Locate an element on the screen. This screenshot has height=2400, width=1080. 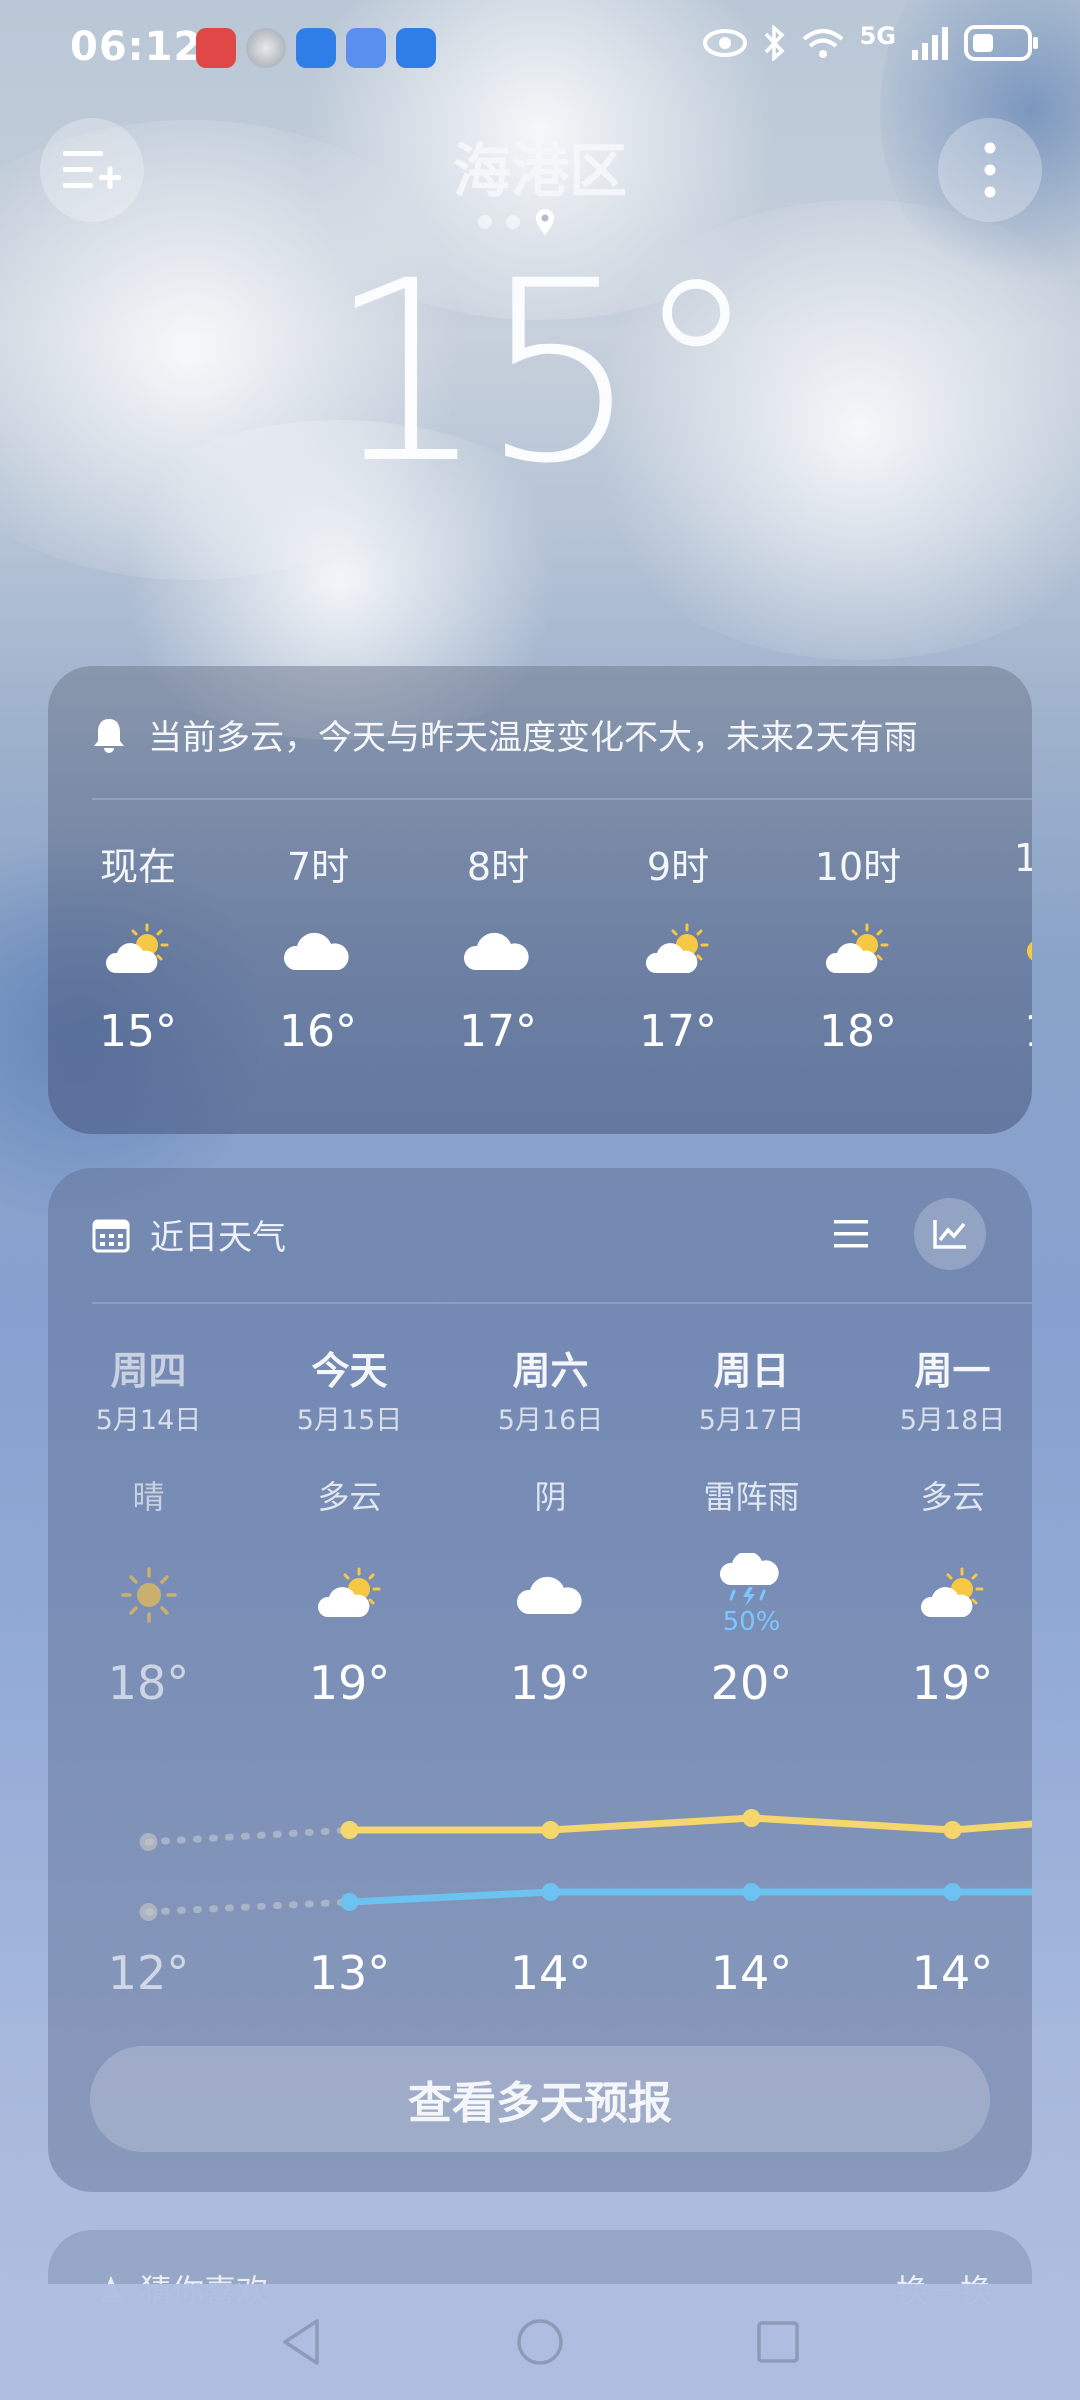
view-more-days-button: 查看多天预报 is located at coordinates (540, 2099).